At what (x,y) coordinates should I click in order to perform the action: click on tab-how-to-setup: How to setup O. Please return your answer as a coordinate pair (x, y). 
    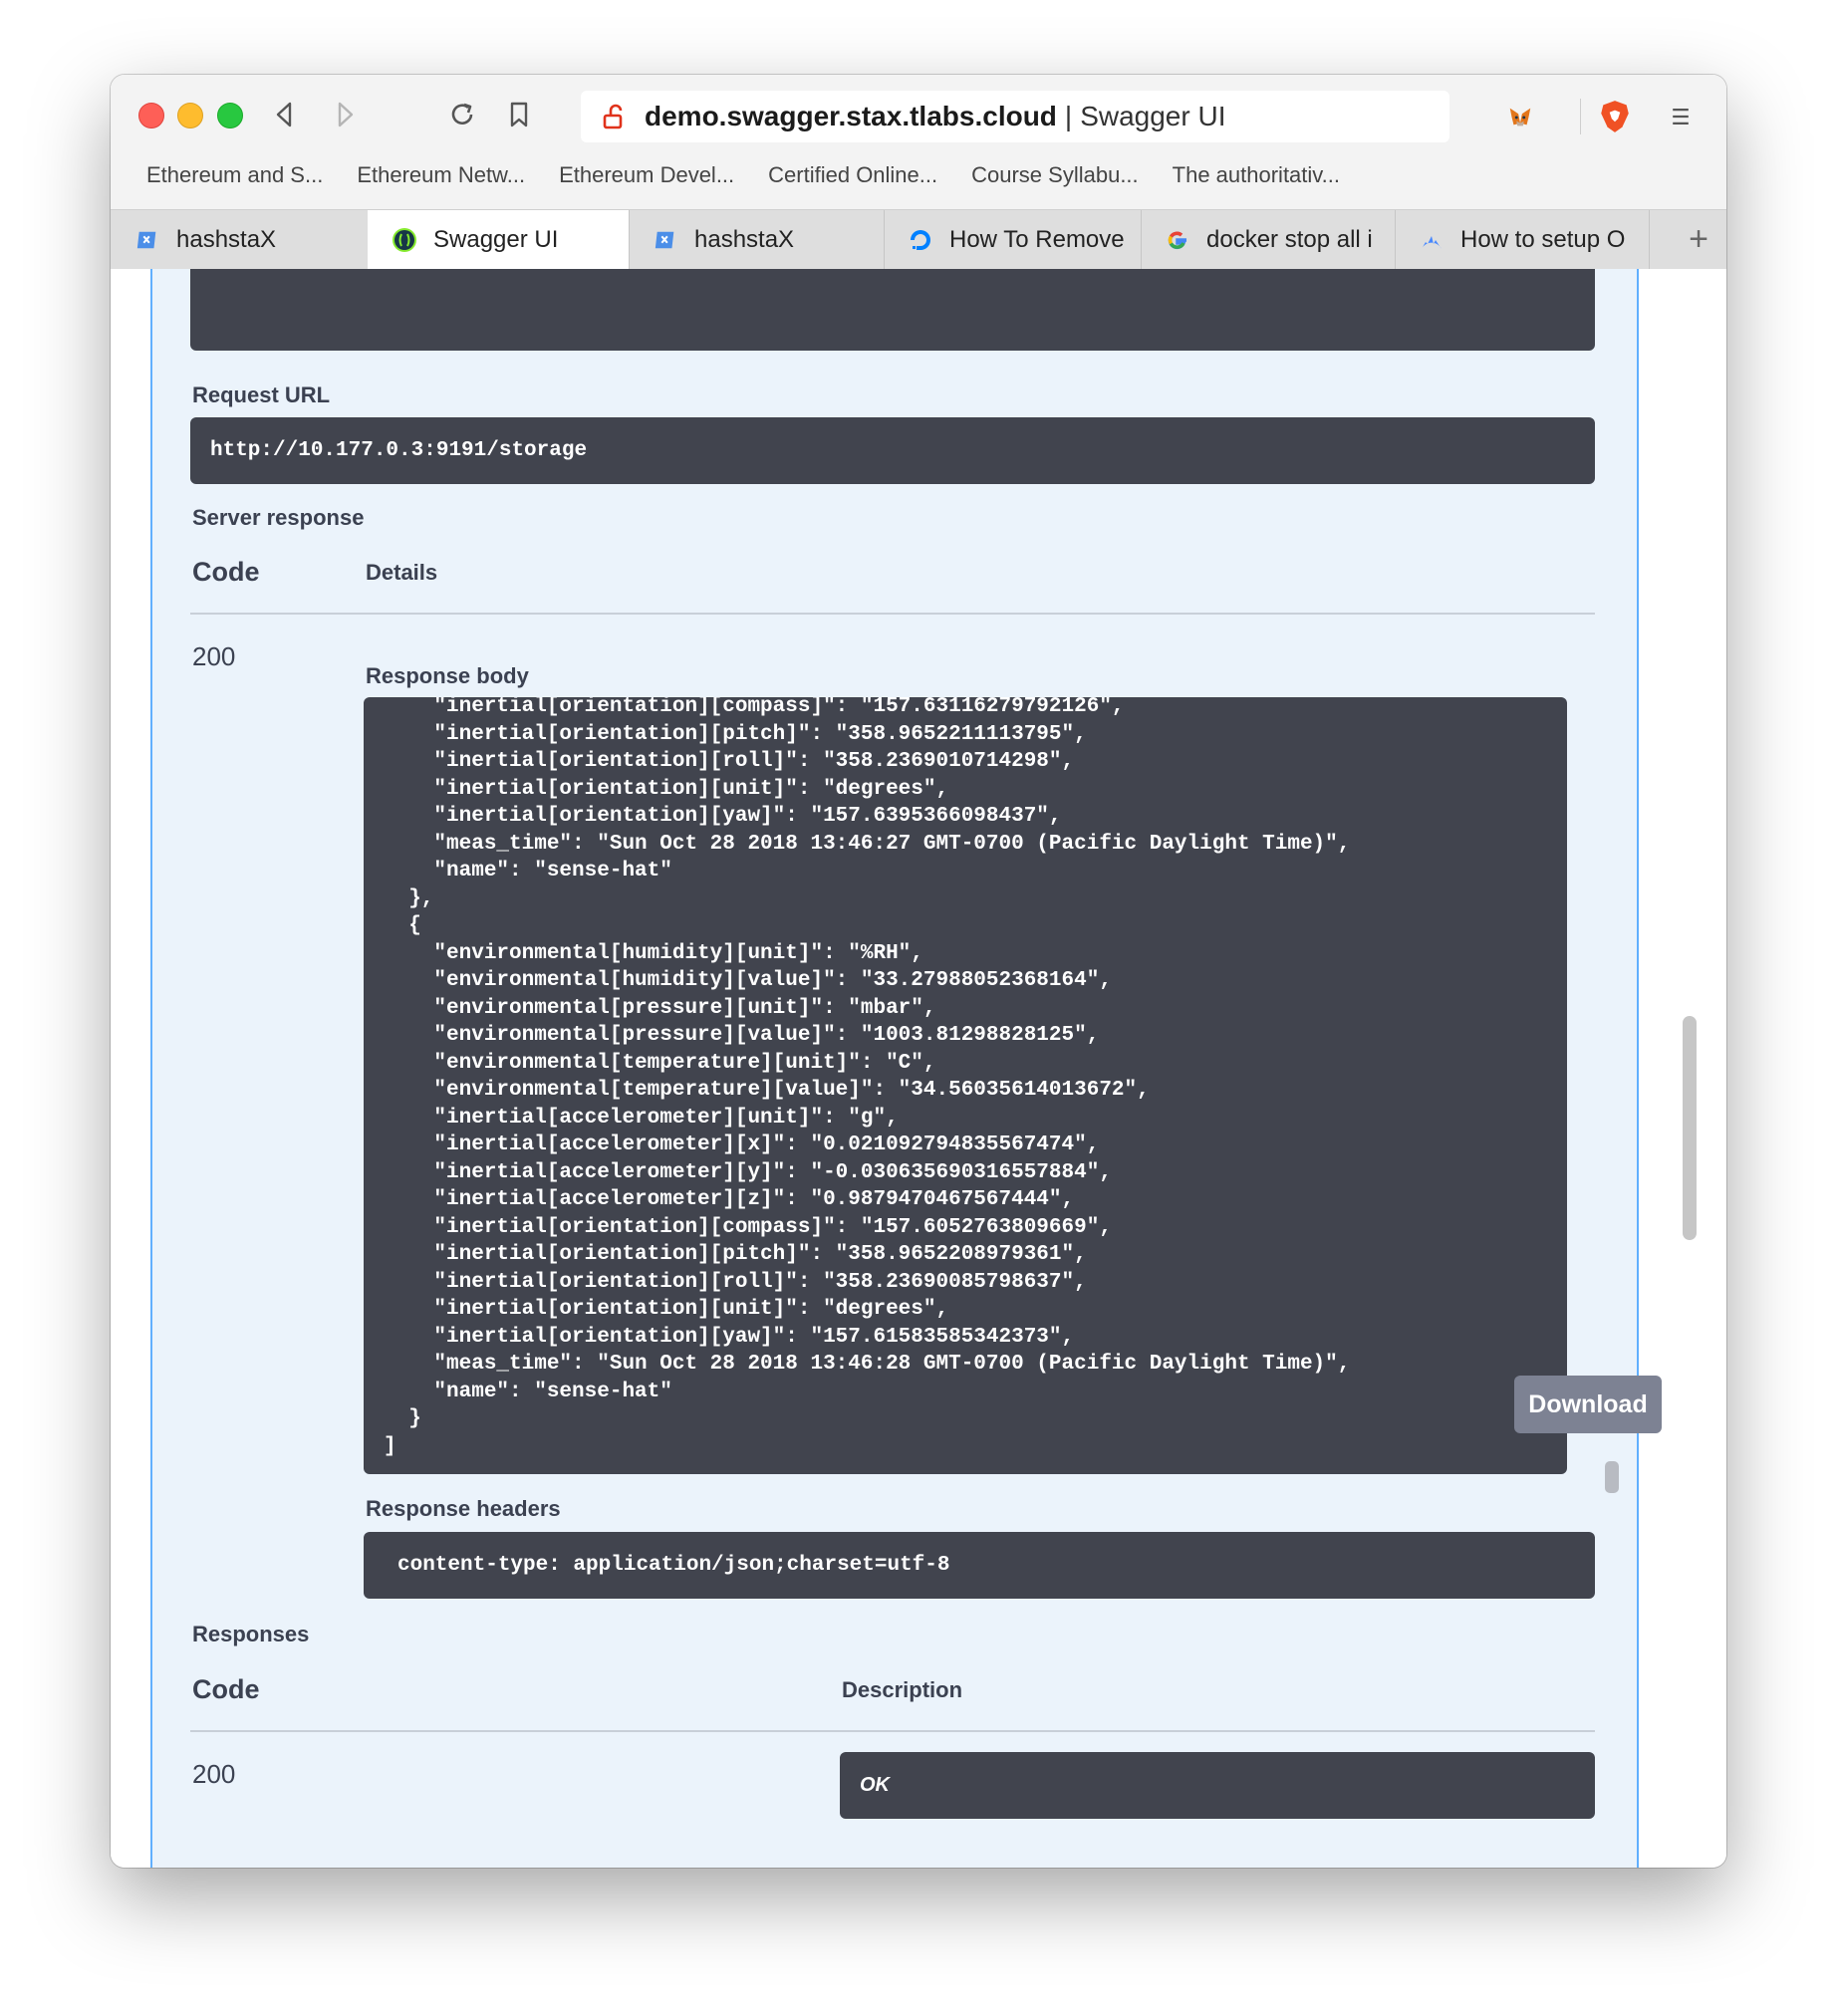
    Looking at the image, I should click on (1522, 239).